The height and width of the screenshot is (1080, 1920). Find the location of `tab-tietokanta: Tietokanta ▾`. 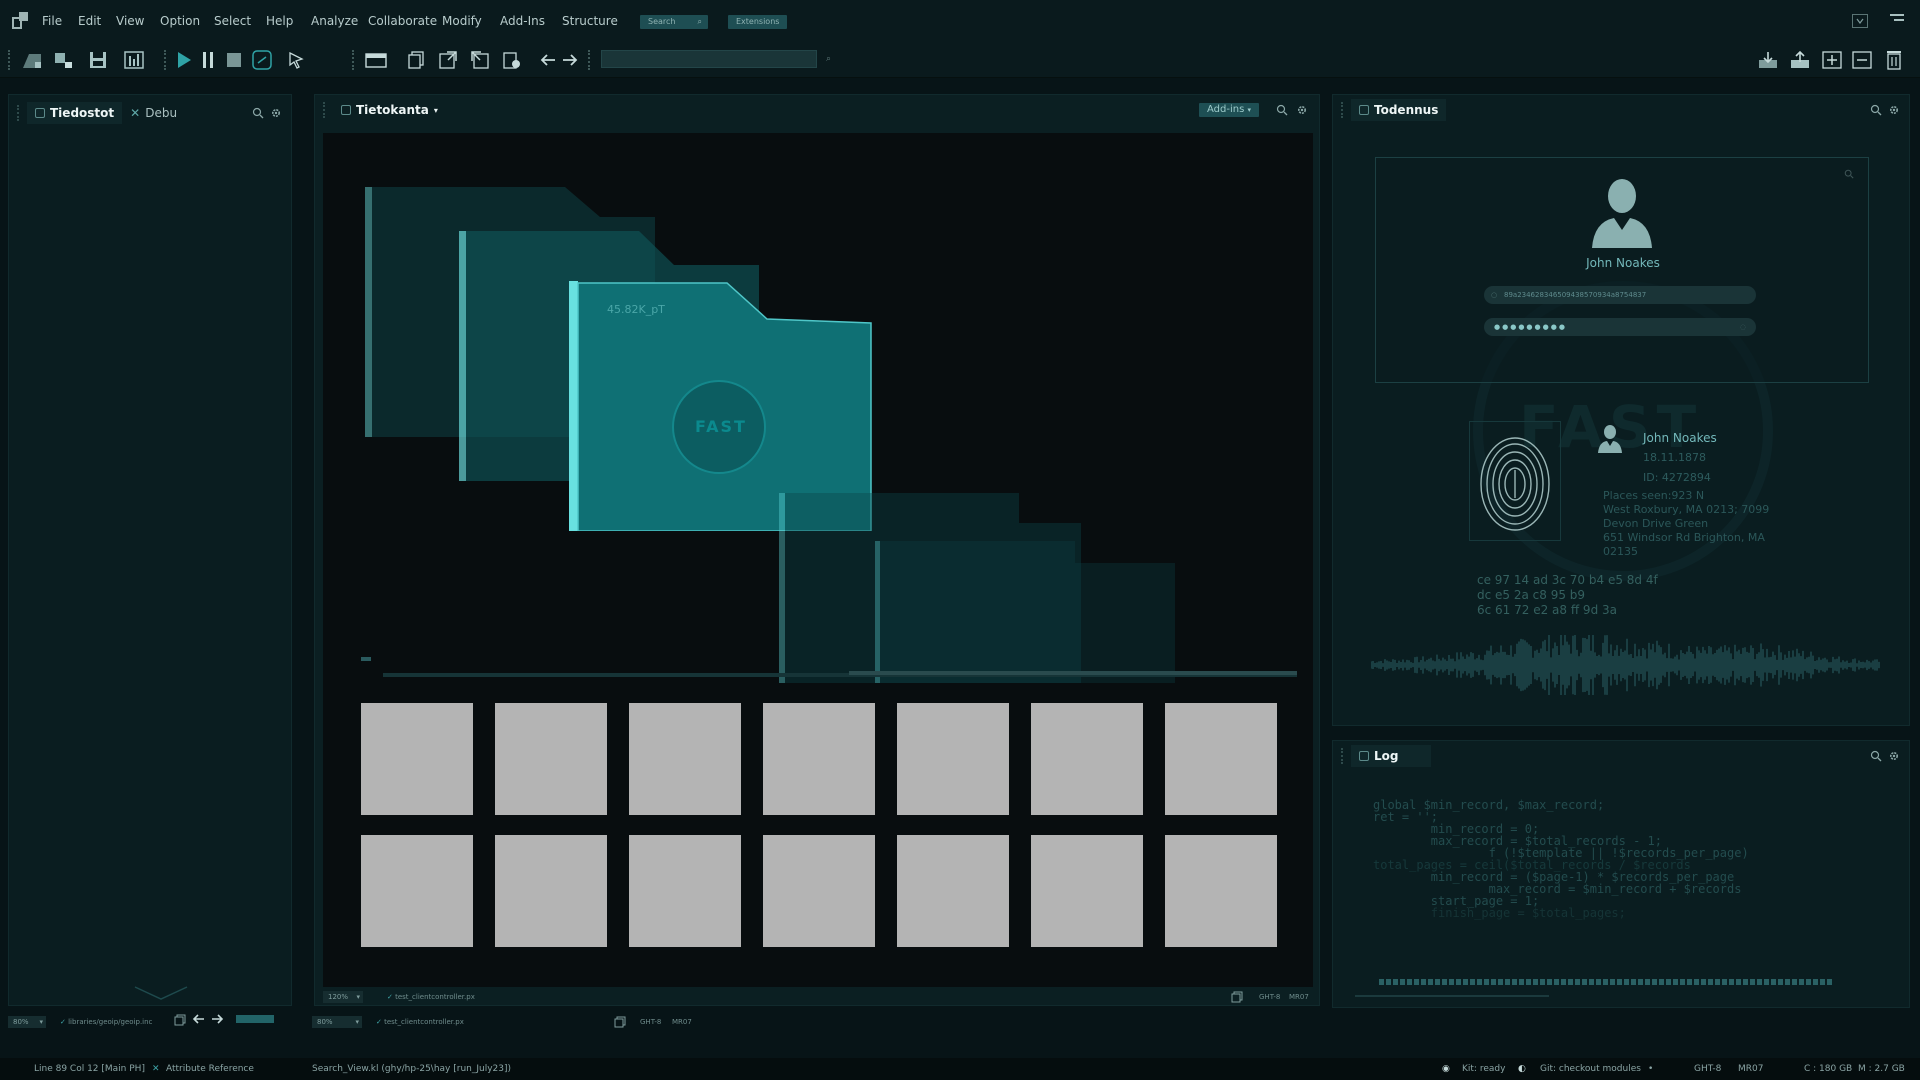

tab-tietokanta: Tietokanta ▾ is located at coordinates (389, 110).